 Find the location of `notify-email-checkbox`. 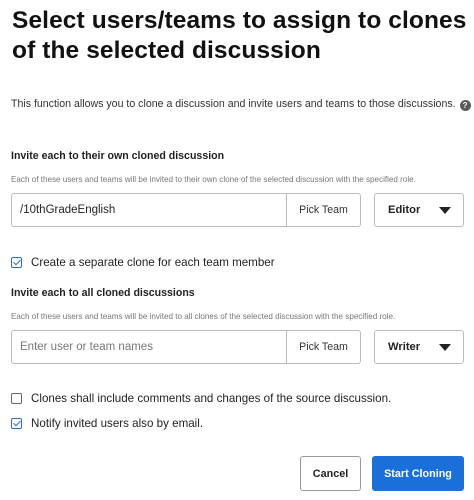

notify-email-checkbox is located at coordinates (16, 423).